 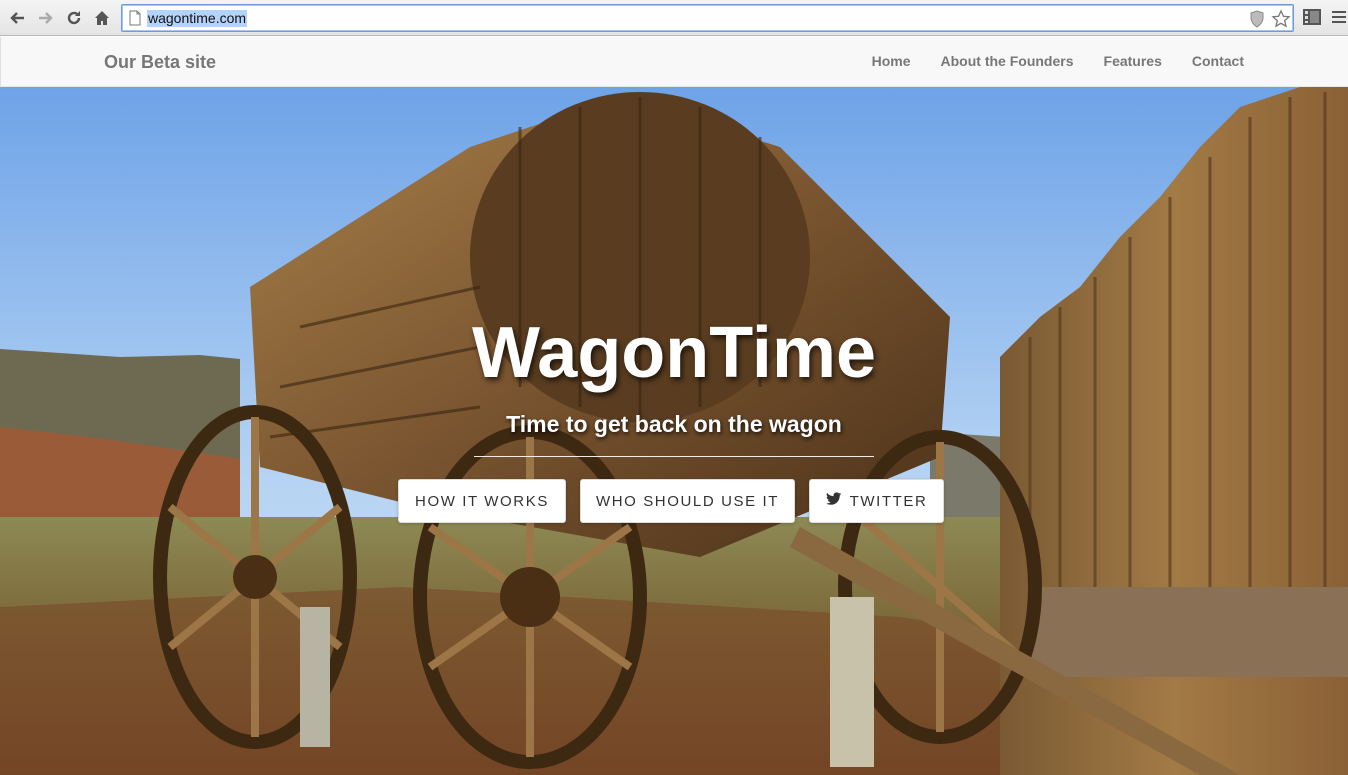 I want to click on brand-link: Our Beta site, so click(x=160, y=62).